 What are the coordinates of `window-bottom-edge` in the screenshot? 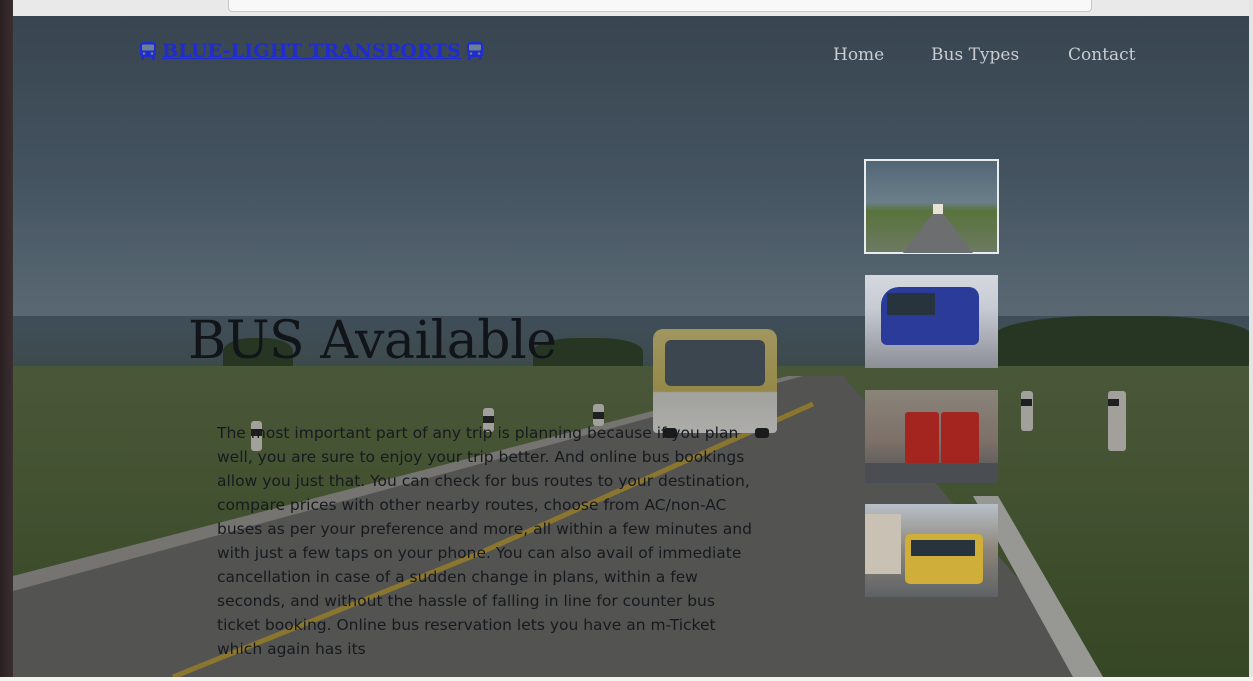 It's located at (626, 679).